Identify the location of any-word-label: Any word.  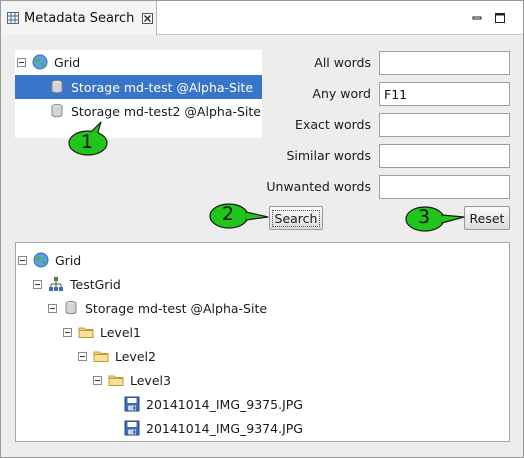
(341, 93).